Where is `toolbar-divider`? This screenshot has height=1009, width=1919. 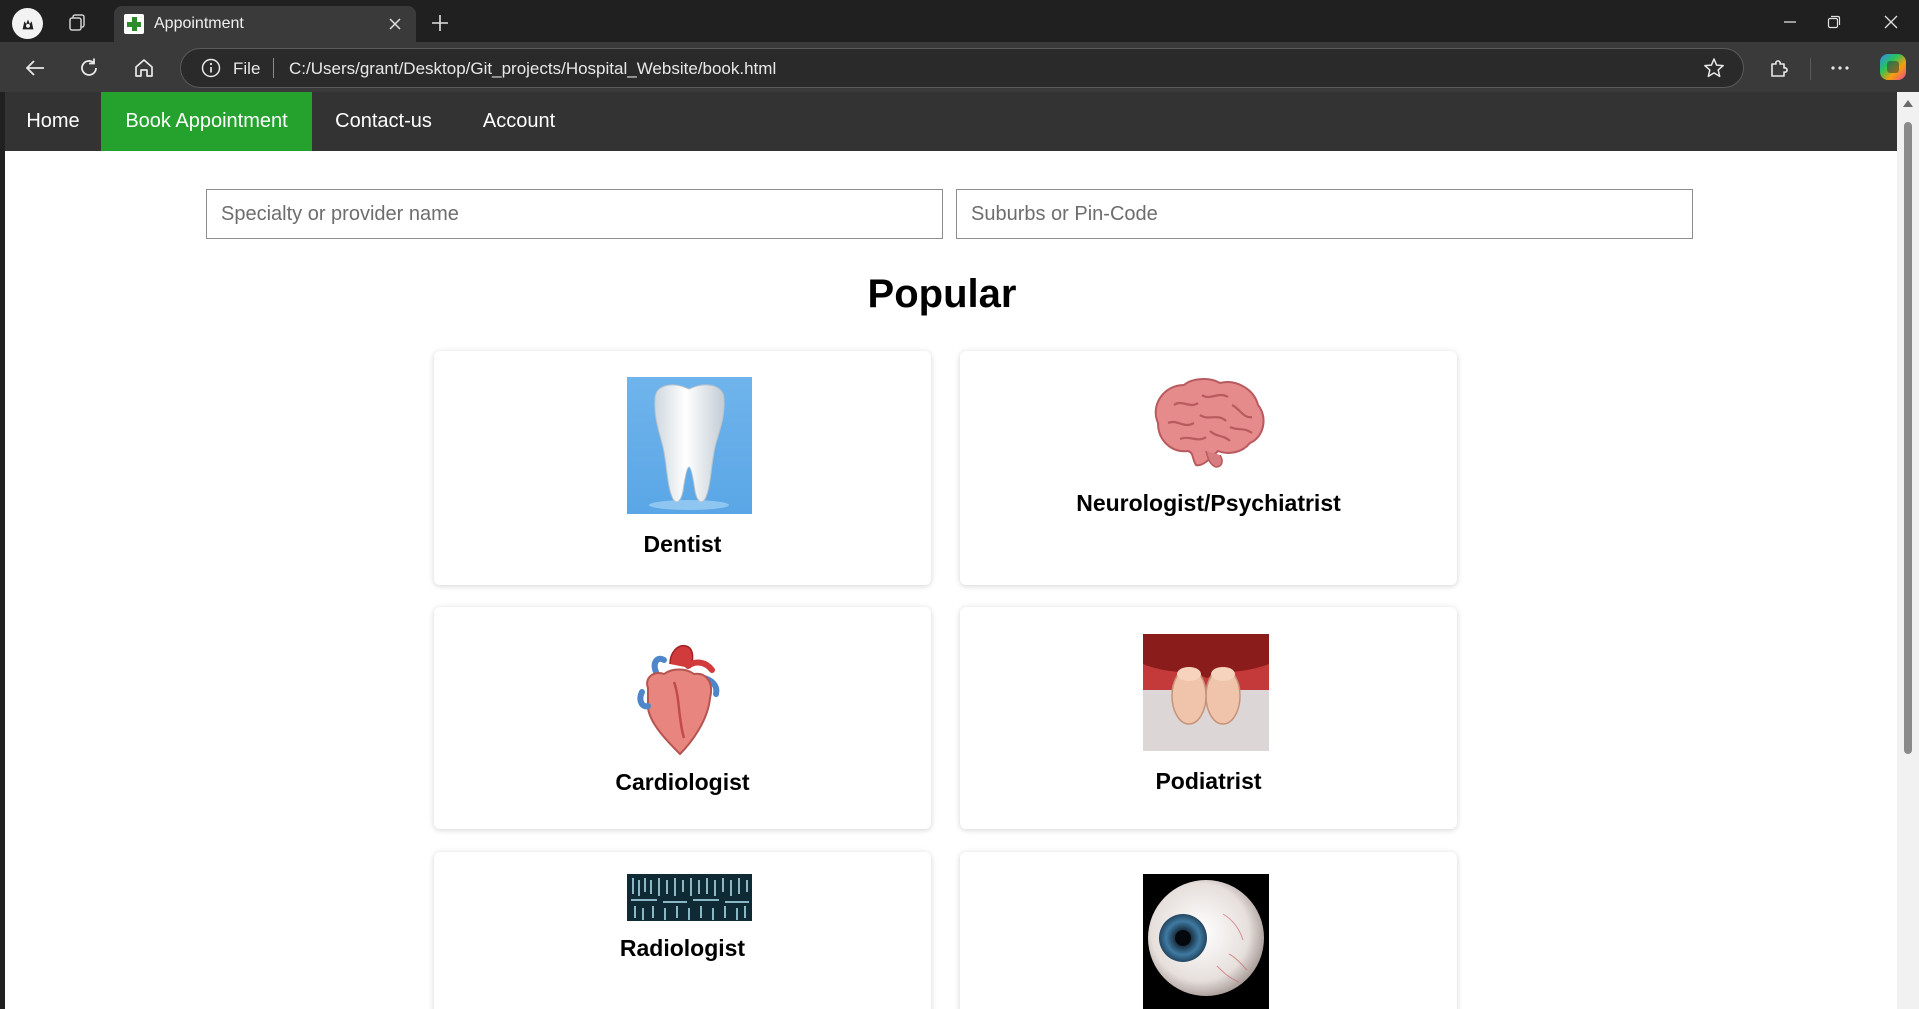 toolbar-divider is located at coordinates (1810, 69).